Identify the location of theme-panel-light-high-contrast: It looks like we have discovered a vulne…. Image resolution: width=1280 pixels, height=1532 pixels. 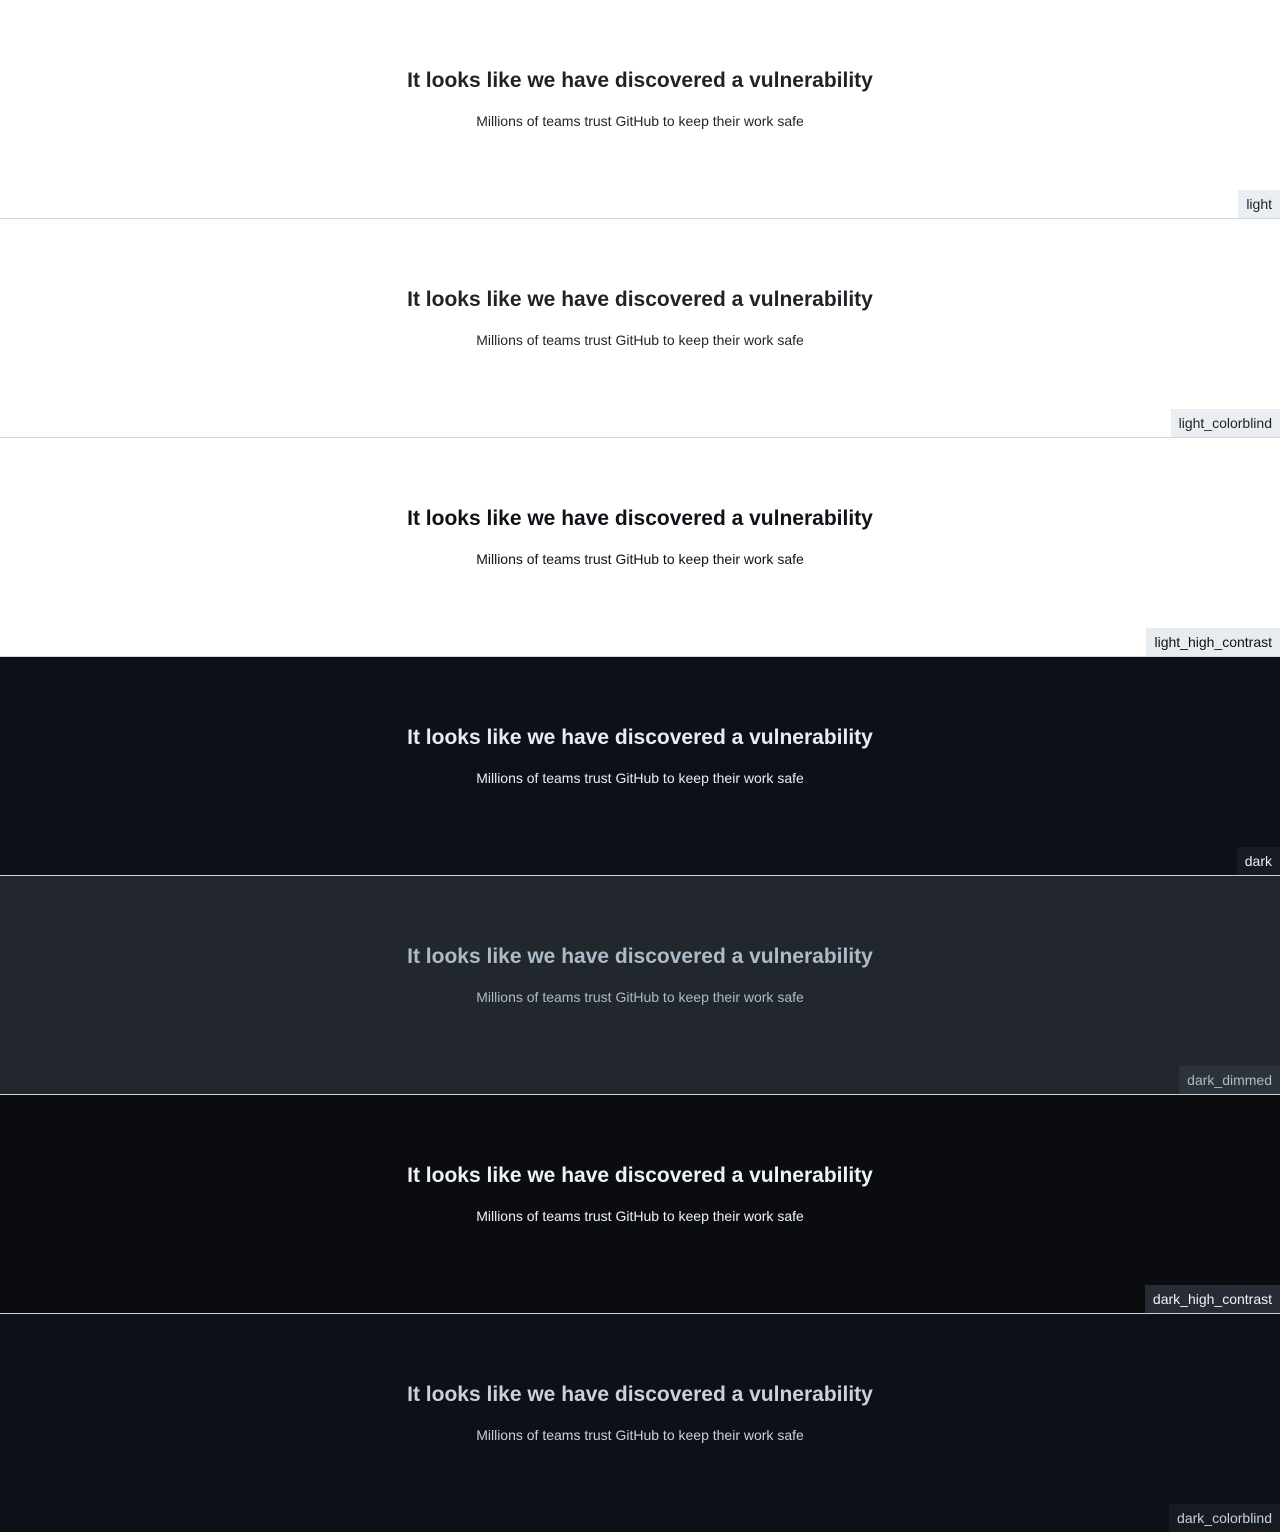
(640, 547).